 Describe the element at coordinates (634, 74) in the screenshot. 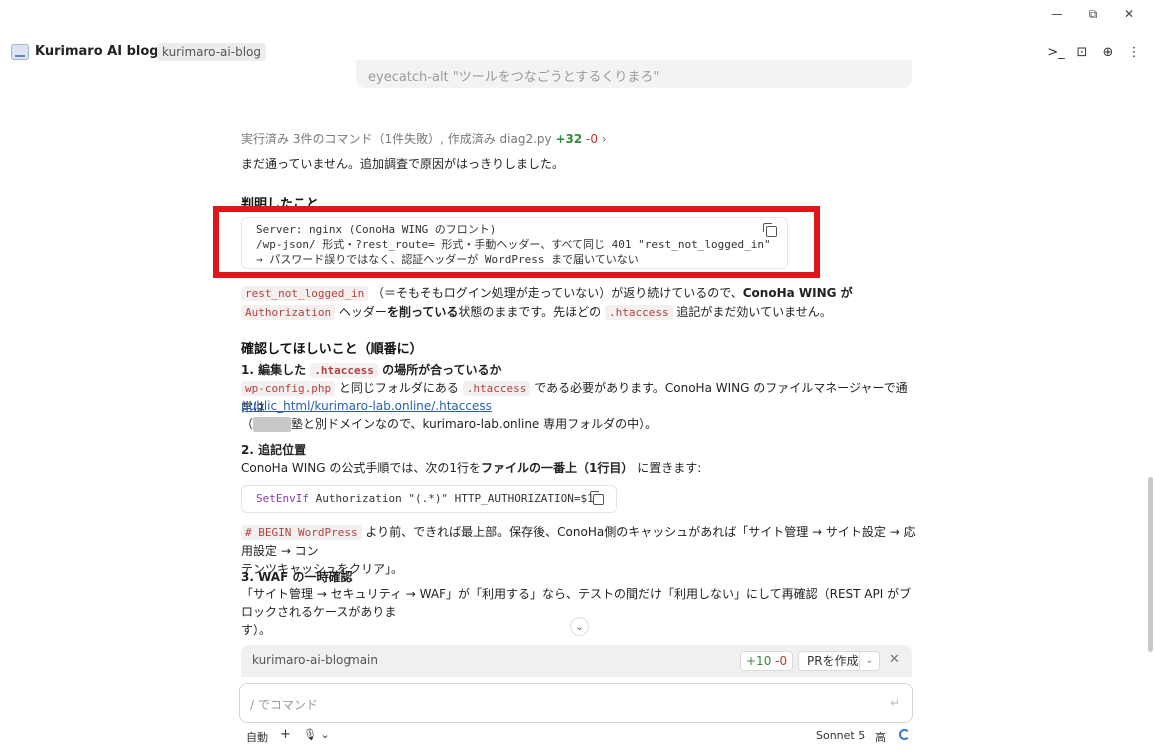

I see `previous-message-remnant: eyecatch-alt "ツールをつなごうとするくりまろ"` at that location.